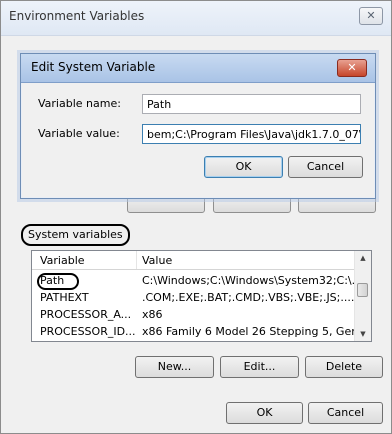  What do you see at coordinates (152, 314) in the screenshot?
I see `value-cell: x86` at bounding box center [152, 314].